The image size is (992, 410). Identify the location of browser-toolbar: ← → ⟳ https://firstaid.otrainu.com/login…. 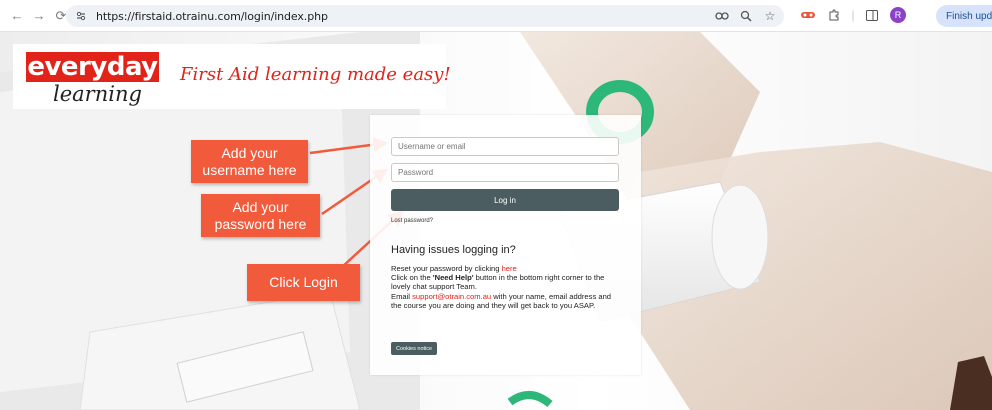
(496, 16).